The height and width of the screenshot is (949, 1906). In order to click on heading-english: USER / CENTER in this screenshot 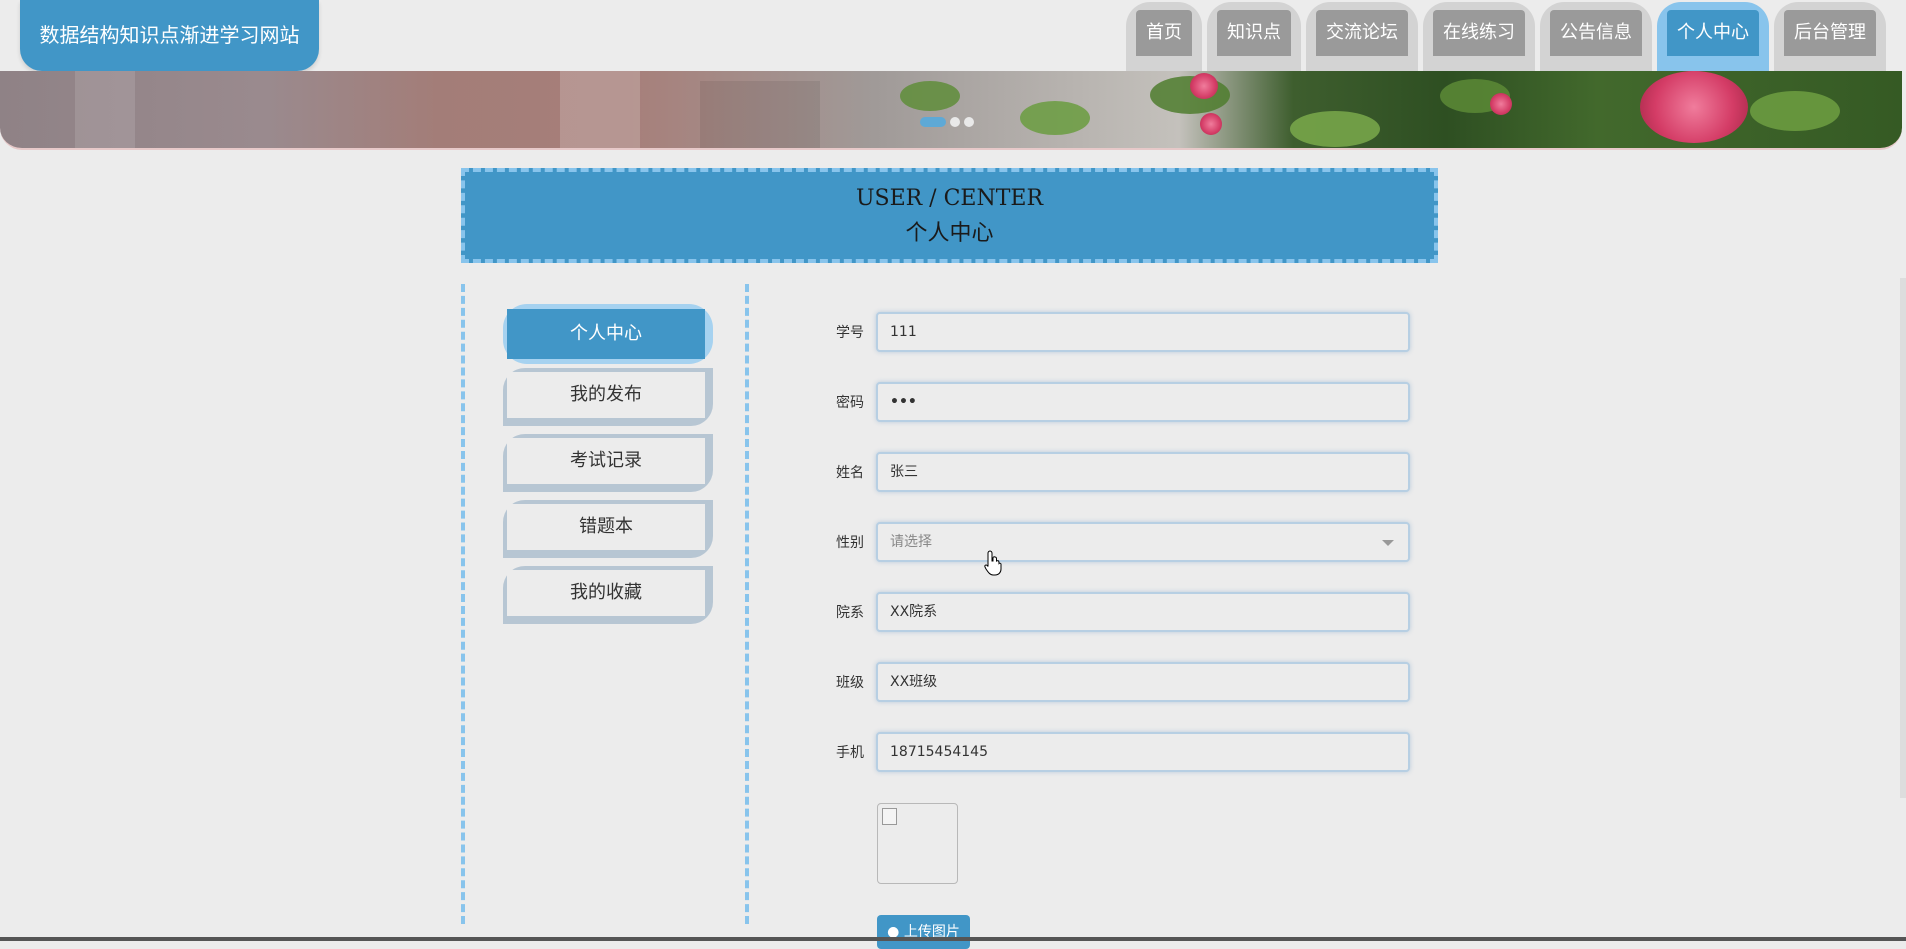, I will do `click(949, 198)`.